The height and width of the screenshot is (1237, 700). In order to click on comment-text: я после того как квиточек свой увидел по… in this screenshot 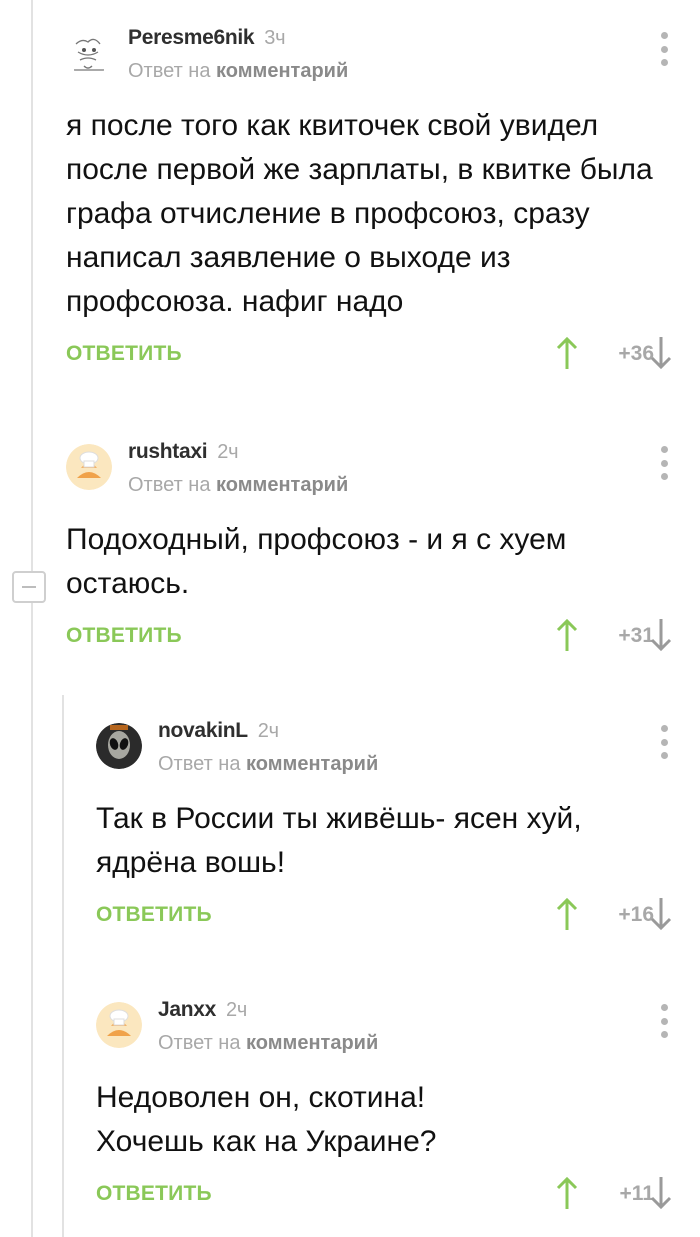, I will do `click(359, 213)`.